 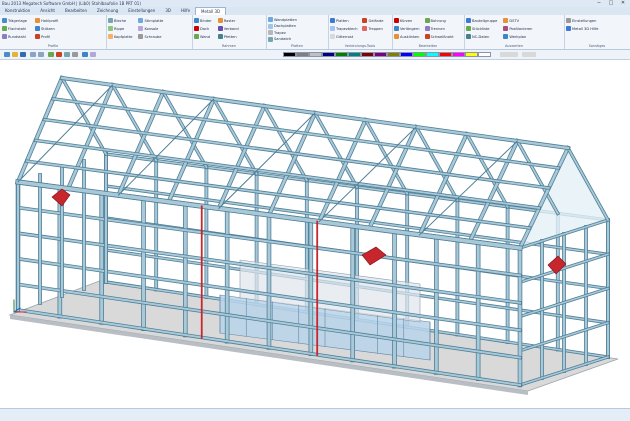 What do you see at coordinates (168, 11) in the screenshot?
I see `tab-3d: 3D` at bounding box center [168, 11].